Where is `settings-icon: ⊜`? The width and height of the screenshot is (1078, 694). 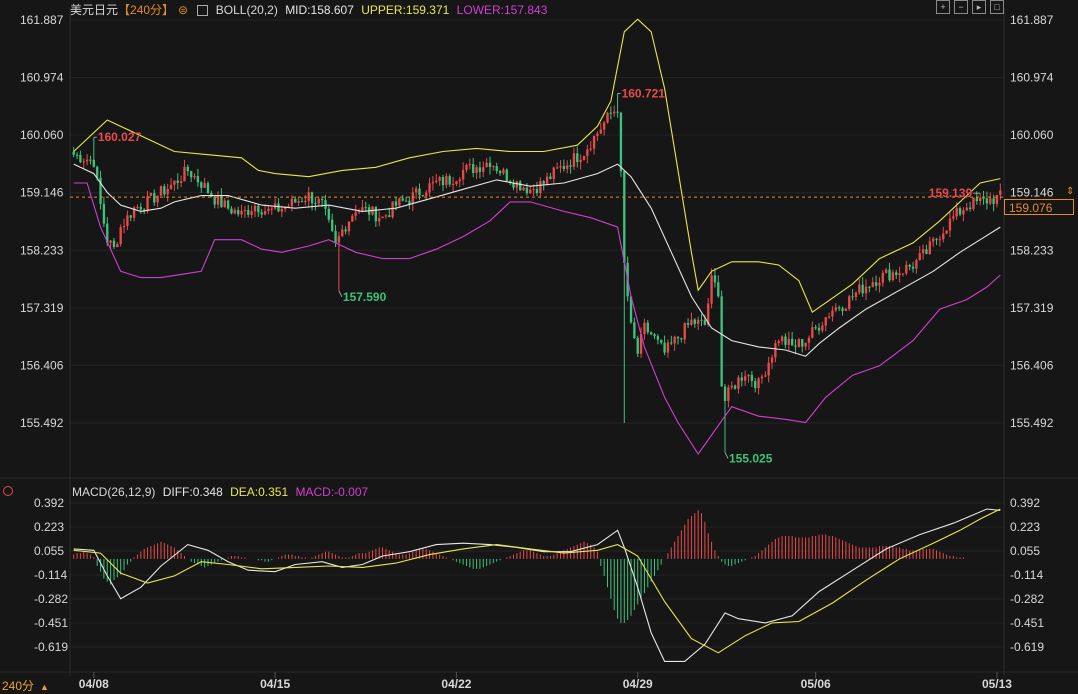
settings-icon: ⊜ is located at coordinates (183, 10).